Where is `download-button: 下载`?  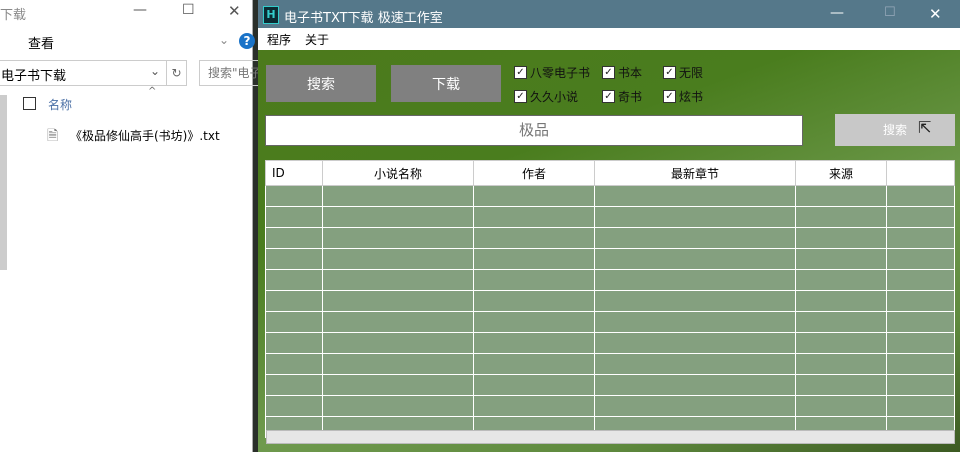 download-button: 下载 is located at coordinates (446, 83).